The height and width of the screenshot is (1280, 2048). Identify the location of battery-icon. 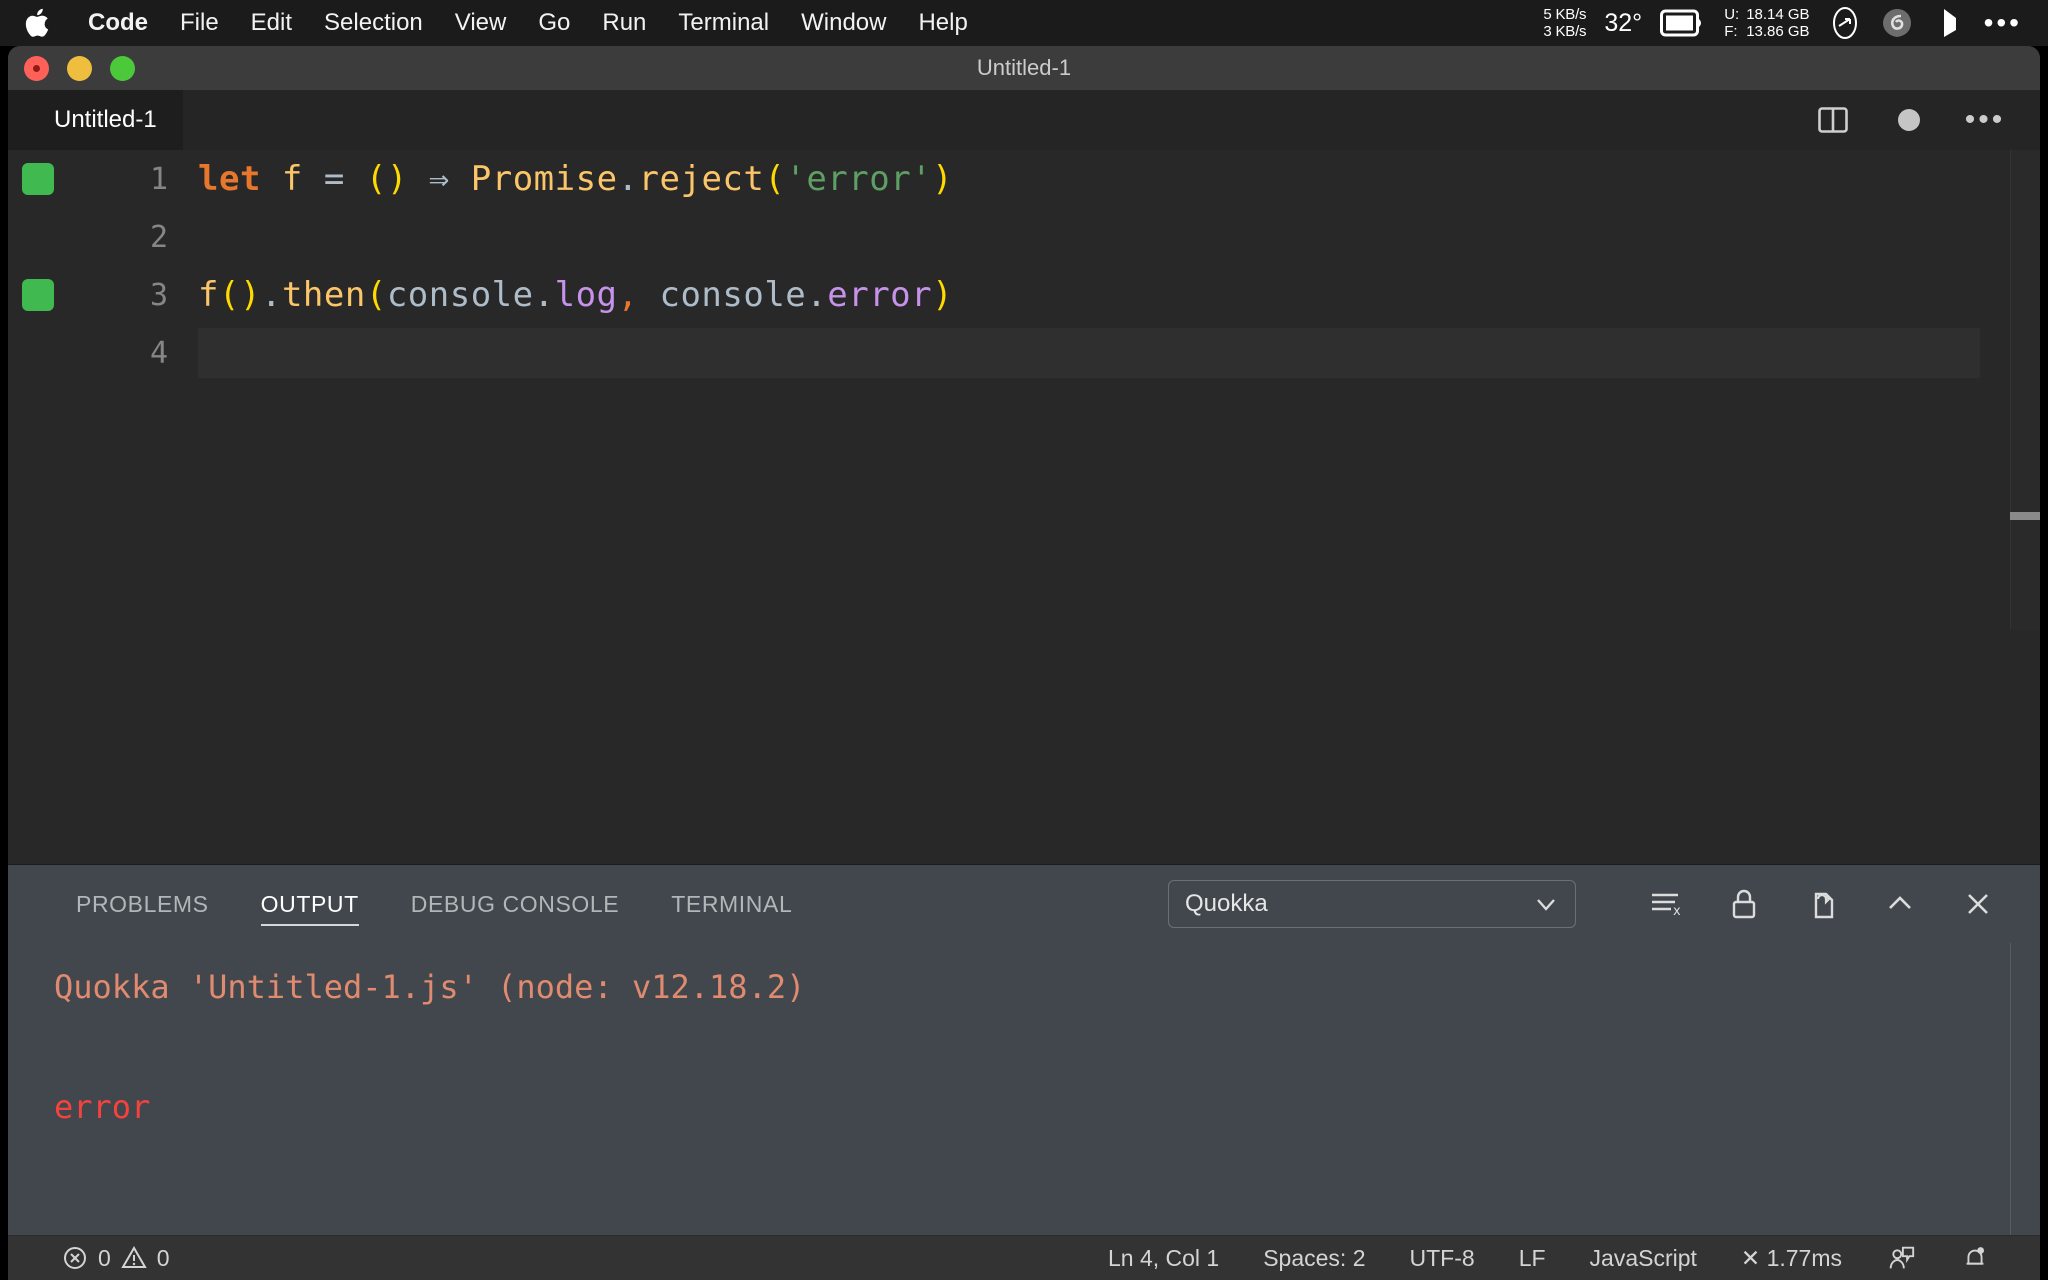
(1683, 23).